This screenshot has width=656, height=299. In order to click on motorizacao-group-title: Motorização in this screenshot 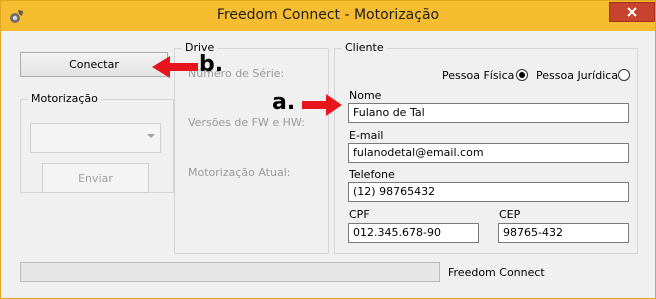, I will do `click(64, 98)`.